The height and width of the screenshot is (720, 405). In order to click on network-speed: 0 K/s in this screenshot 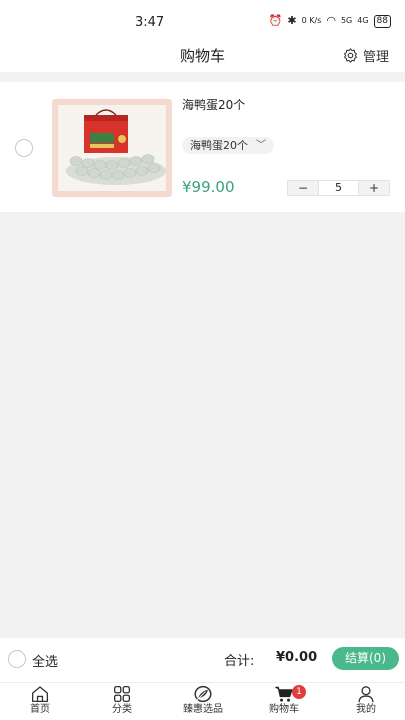, I will do `click(311, 20)`.